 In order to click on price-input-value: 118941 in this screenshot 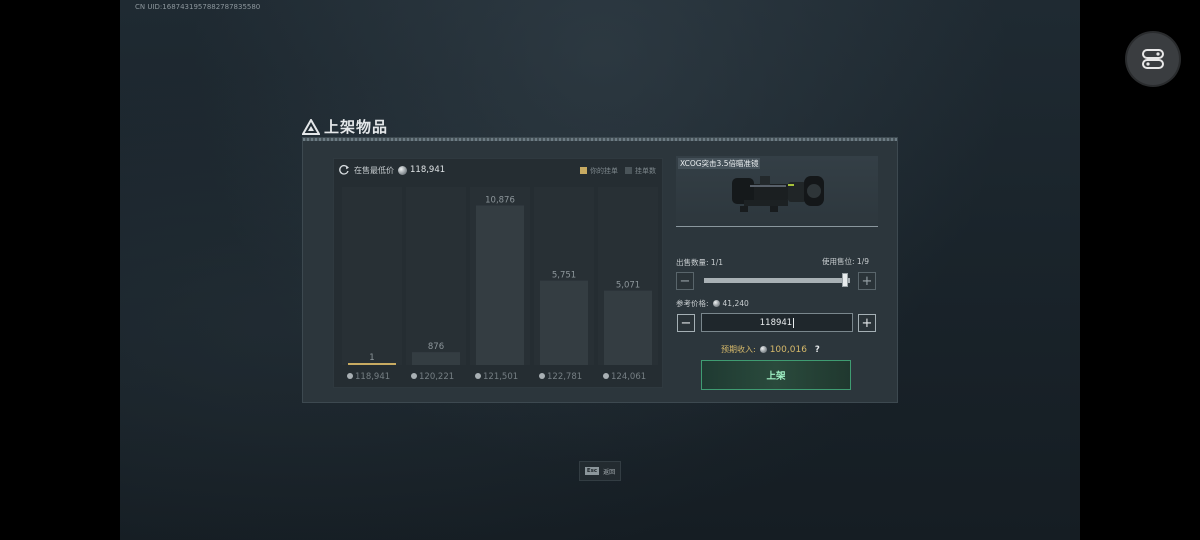, I will do `click(776, 322)`.